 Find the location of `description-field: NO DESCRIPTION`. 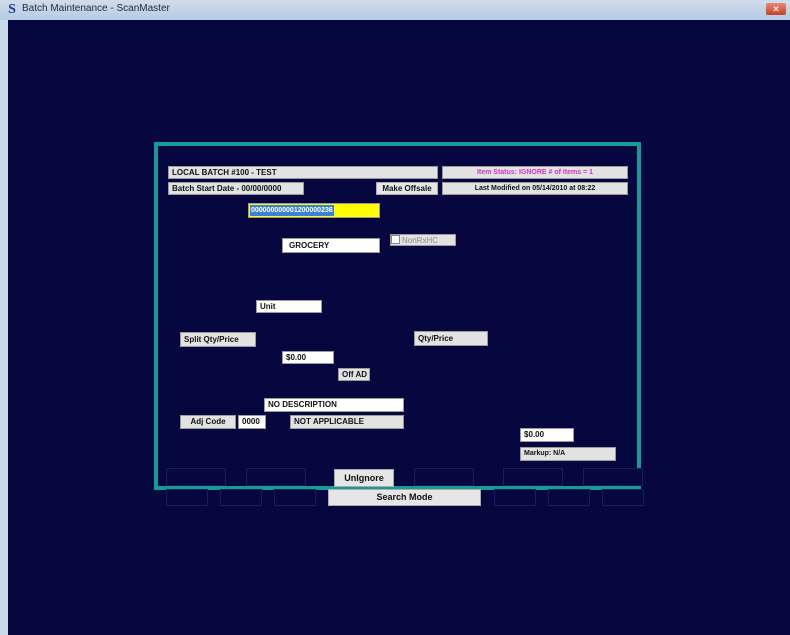

description-field: NO DESCRIPTION is located at coordinates (334, 405).